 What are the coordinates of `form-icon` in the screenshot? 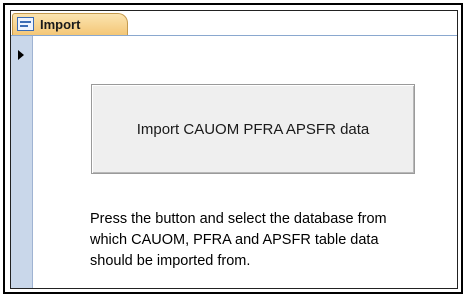 It's located at (25, 24).